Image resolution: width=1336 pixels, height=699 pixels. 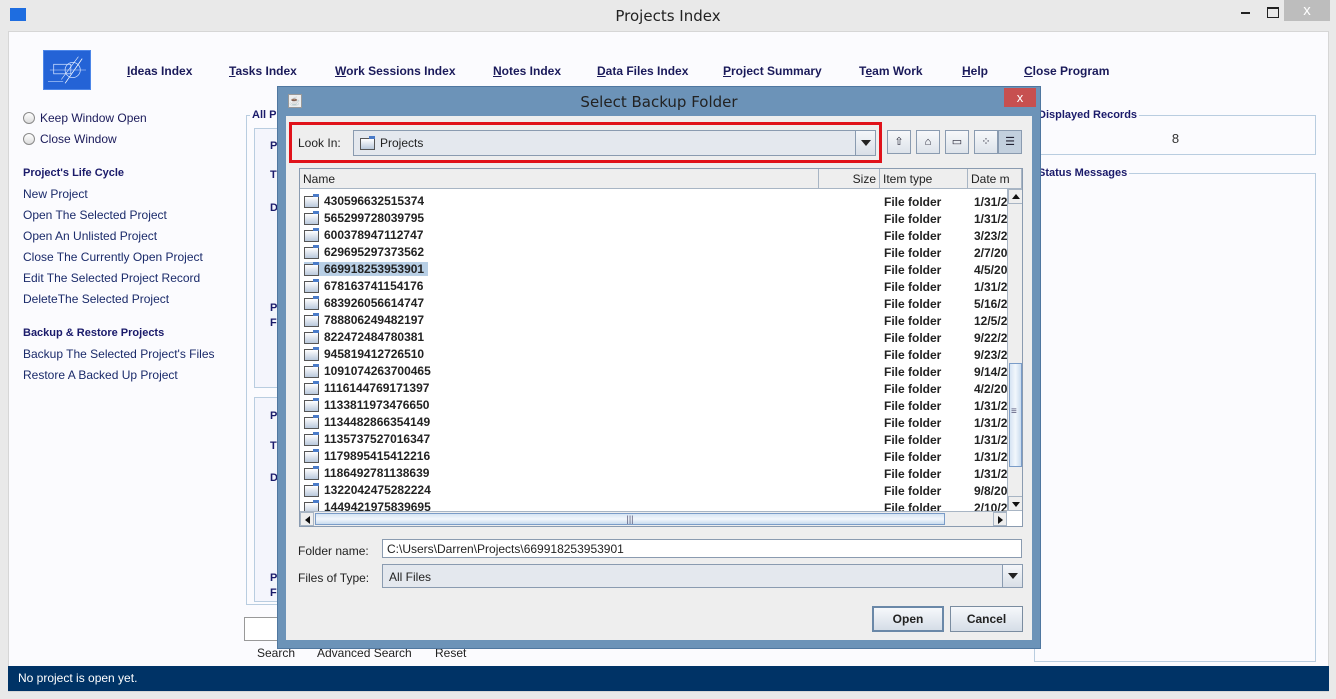 I want to click on nav-notes-index: Notes Index, so click(x=527, y=71).